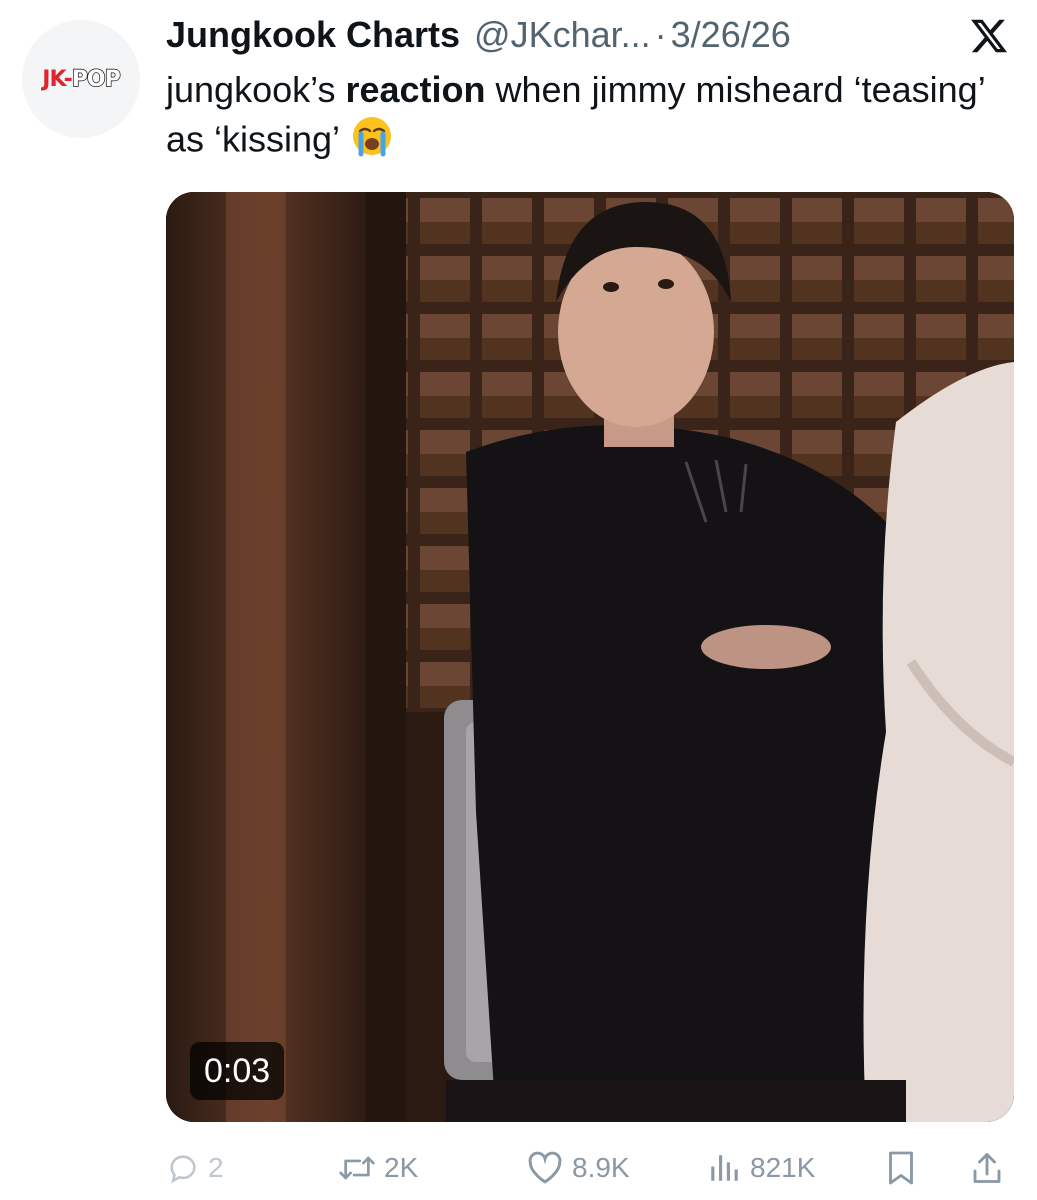 The height and width of the screenshot is (1200, 1037). What do you see at coordinates (237, 1071) in the screenshot?
I see `video-time-badge: 0:03` at bounding box center [237, 1071].